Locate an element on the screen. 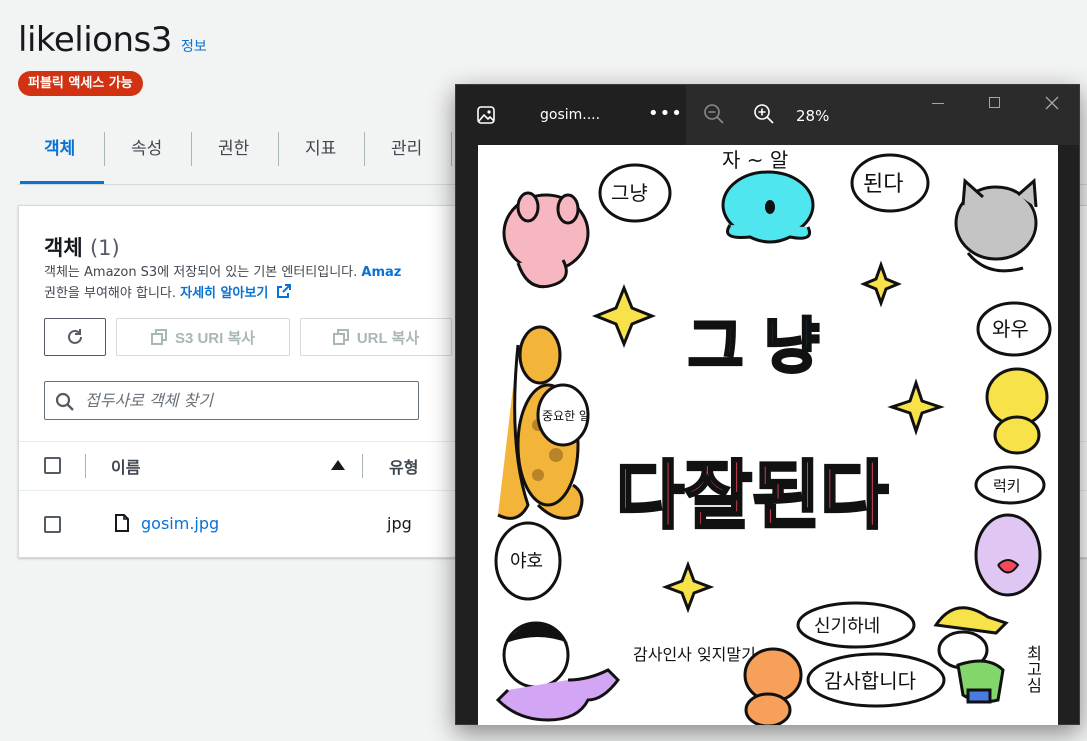  bubble-singihane: 신기하네 is located at coordinates (856, 625).